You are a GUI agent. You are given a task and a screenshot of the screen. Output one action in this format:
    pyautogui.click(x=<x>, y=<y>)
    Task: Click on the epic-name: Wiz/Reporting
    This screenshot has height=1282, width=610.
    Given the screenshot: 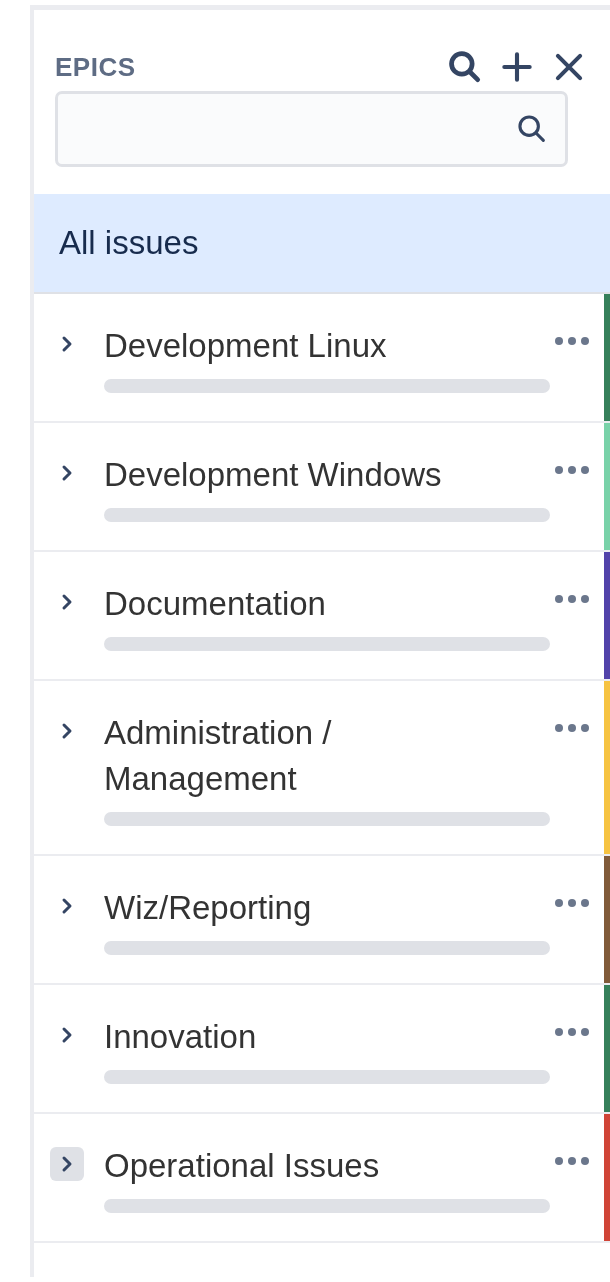 What is the action you would take?
    pyautogui.click(x=314, y=908)
    